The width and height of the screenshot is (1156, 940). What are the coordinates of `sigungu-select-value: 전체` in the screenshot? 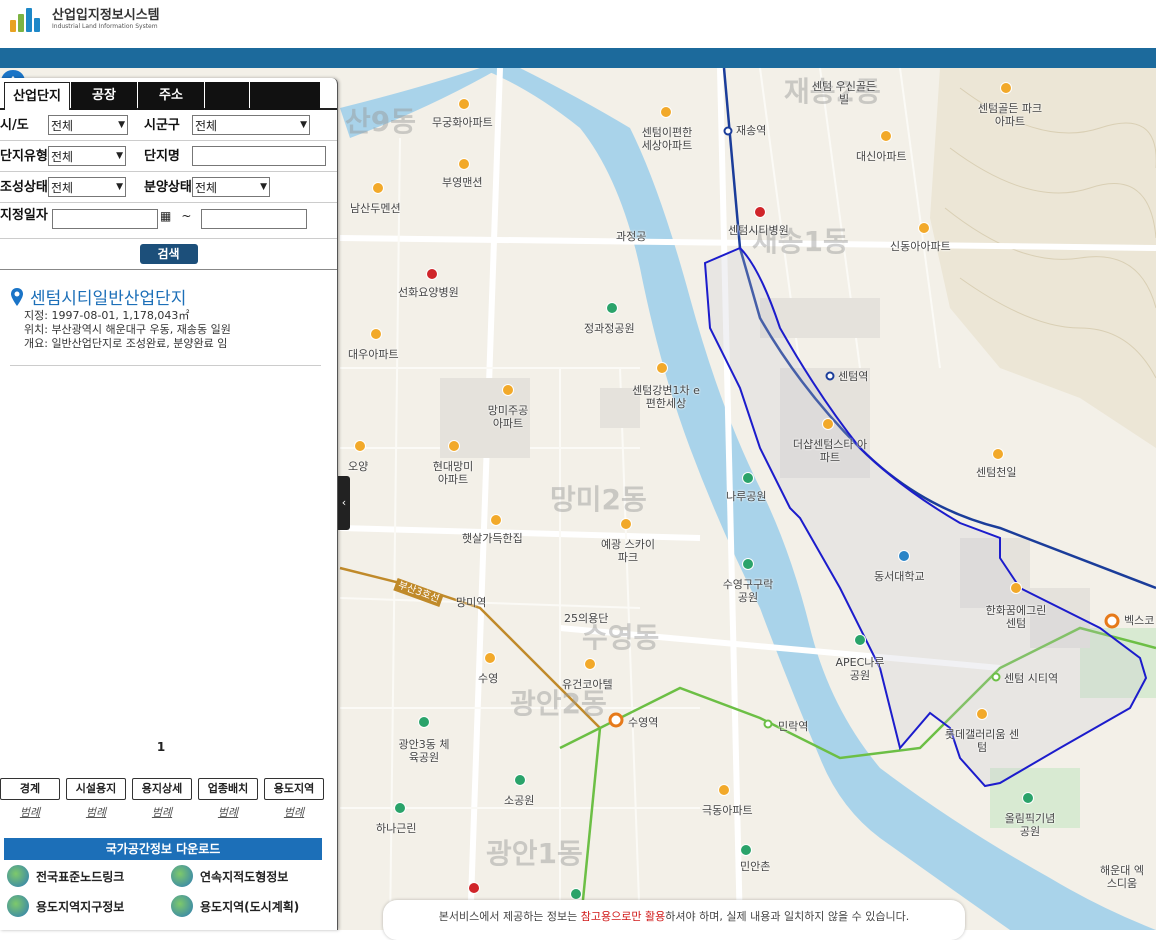 It's located at (206, 125).